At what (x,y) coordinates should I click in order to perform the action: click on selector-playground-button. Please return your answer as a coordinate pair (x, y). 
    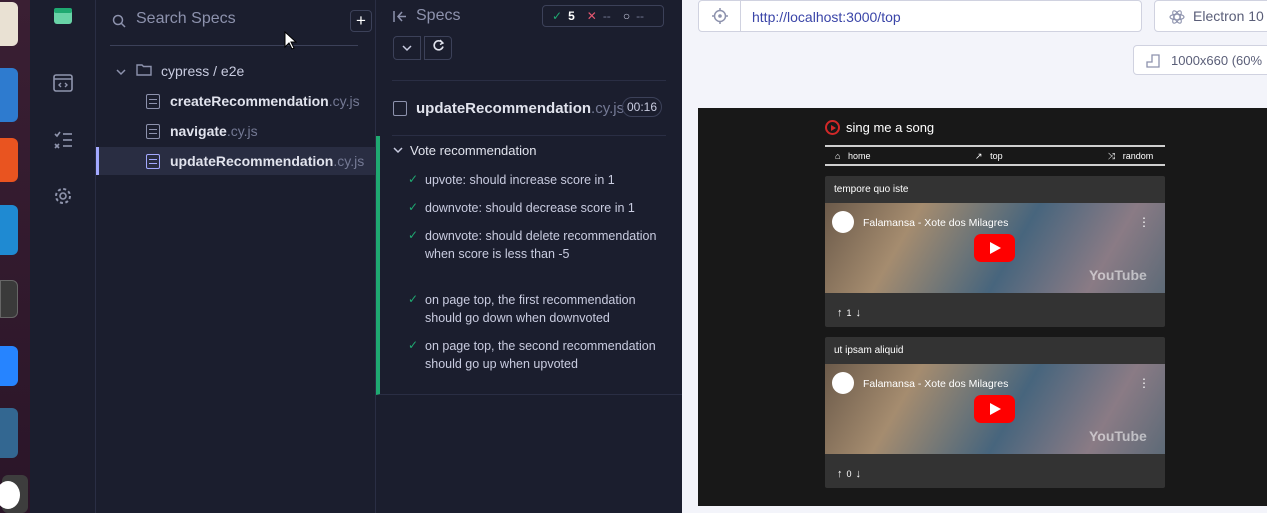
    Looking at the image, I should click on (720, 16).